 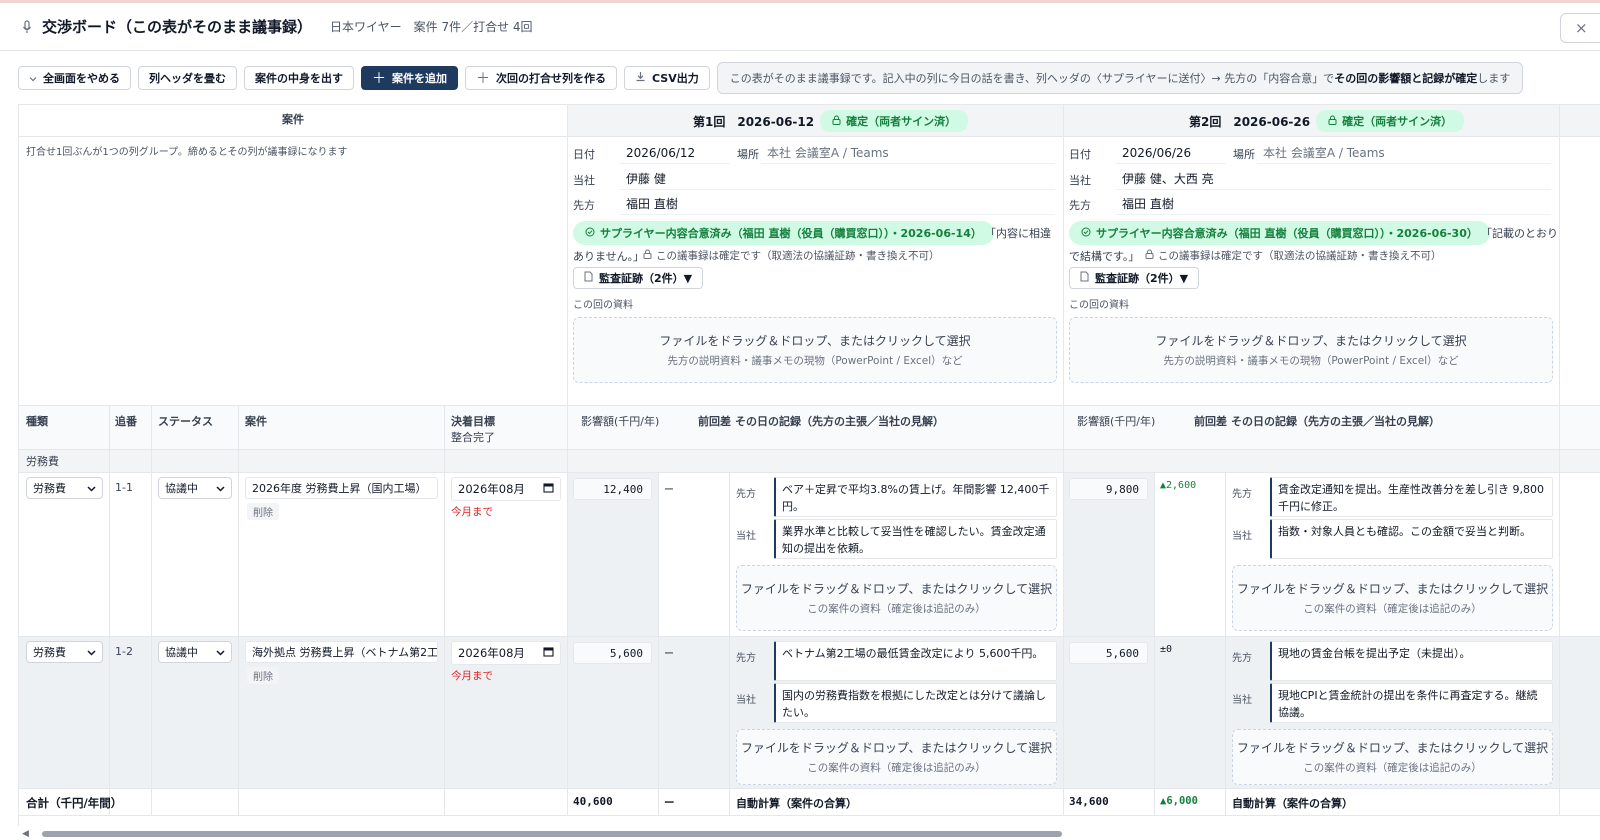 I want to click on col-seq: 追番, so click(x=126, y=421).